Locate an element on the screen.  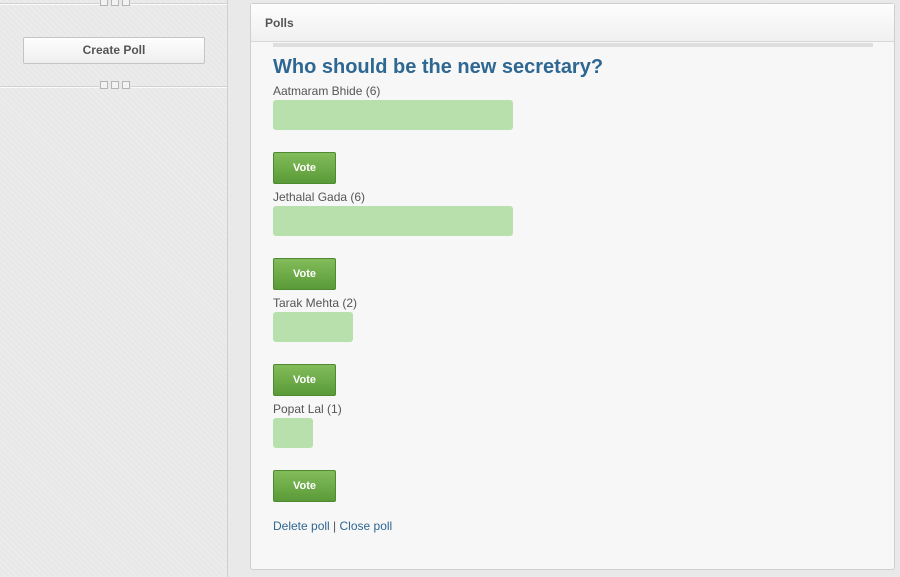
delete-poll-link: Delete poll is located at coordinates (301, 526).